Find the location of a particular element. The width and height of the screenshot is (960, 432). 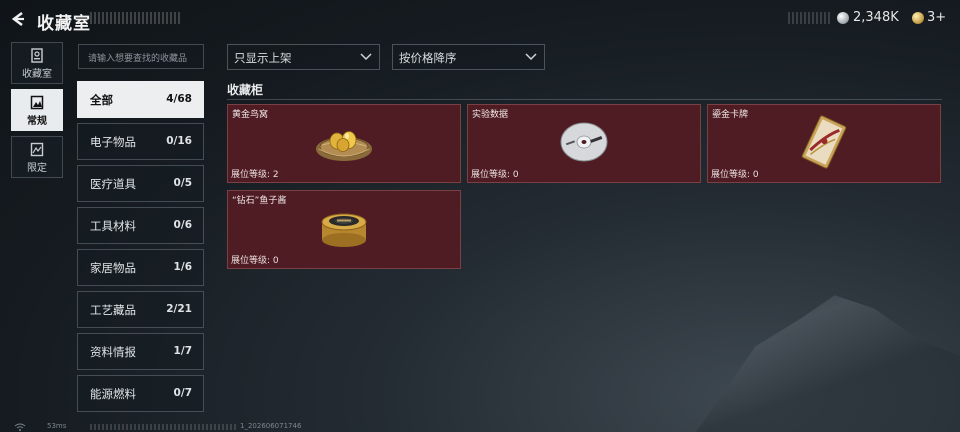

category-tools: 工具材料 0/6 is located at coordinates (140, 225).